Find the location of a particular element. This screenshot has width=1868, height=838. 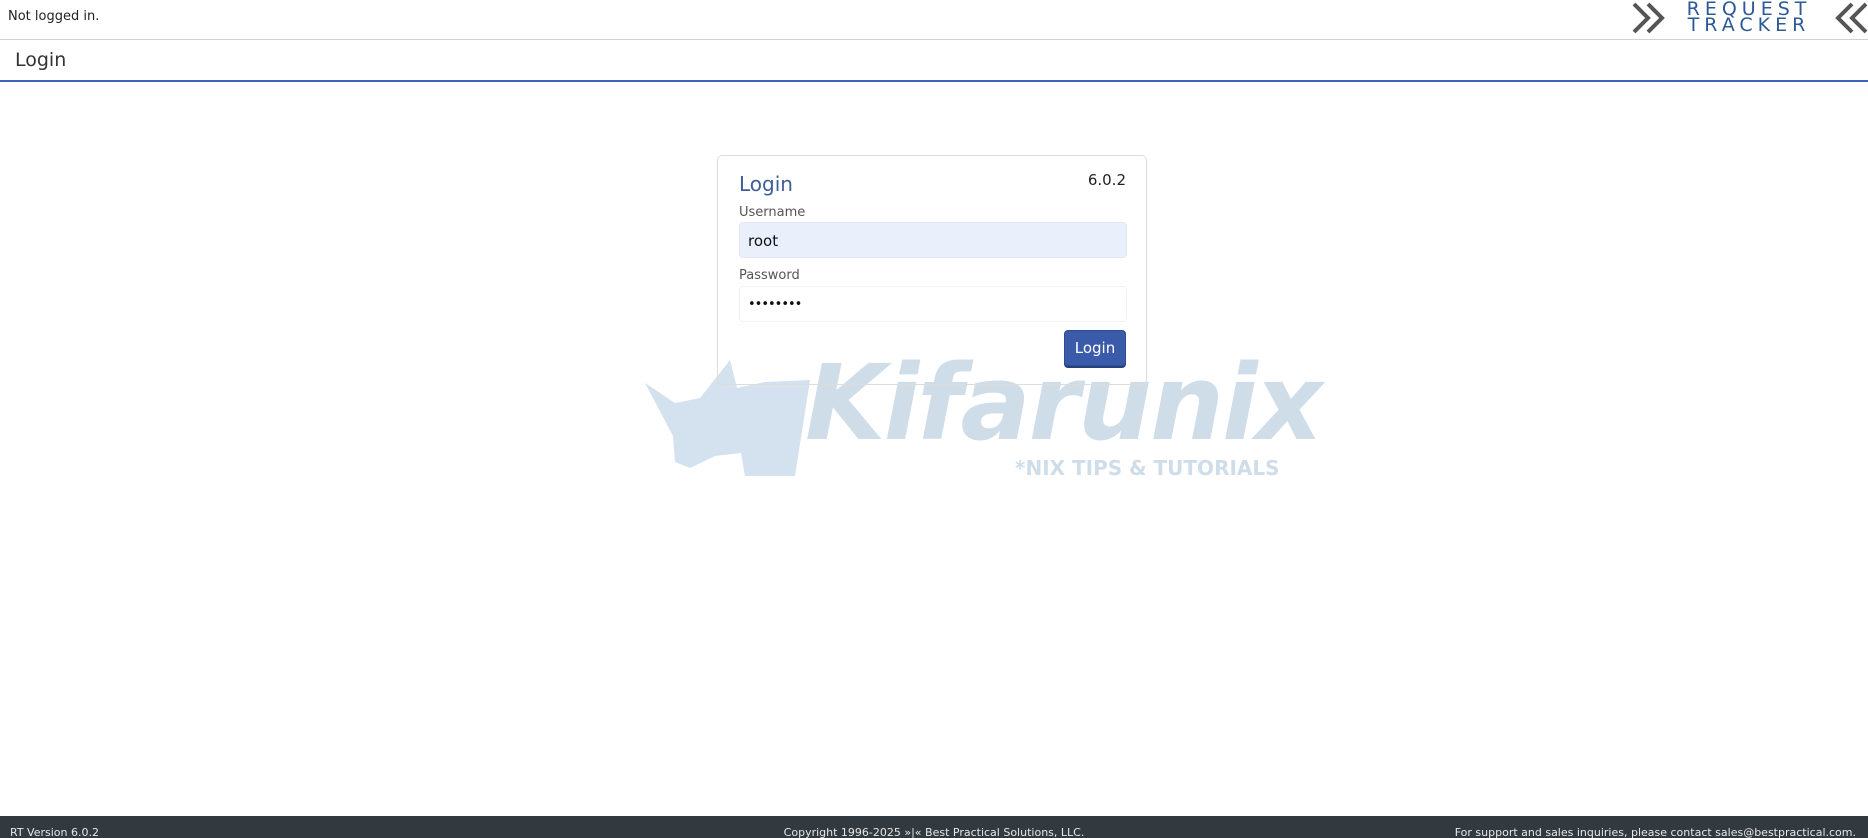

password-label: Password is located at coordinates (769, 275).